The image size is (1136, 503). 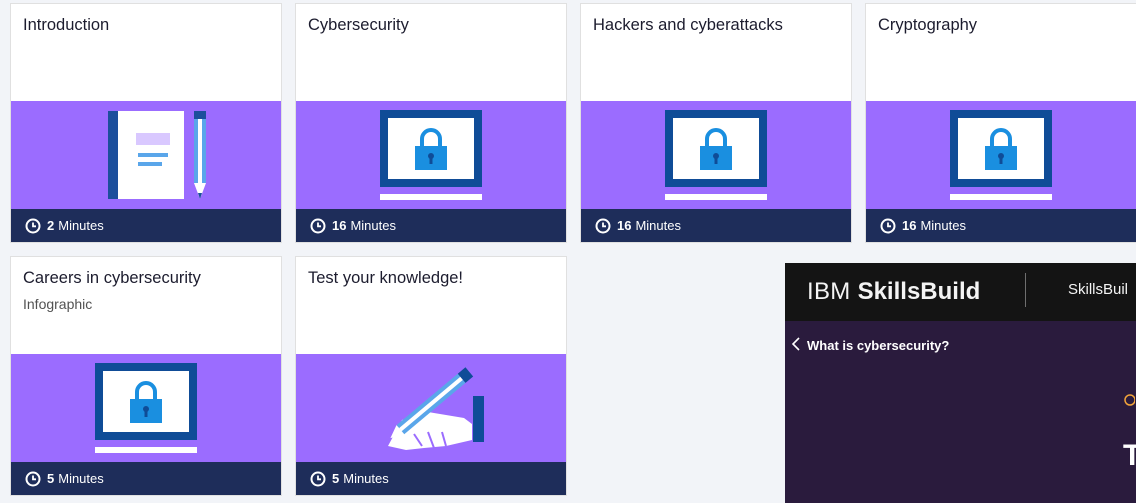 I want to click on card-title: Careers in cybersecurity, so click(x=112, y=278).